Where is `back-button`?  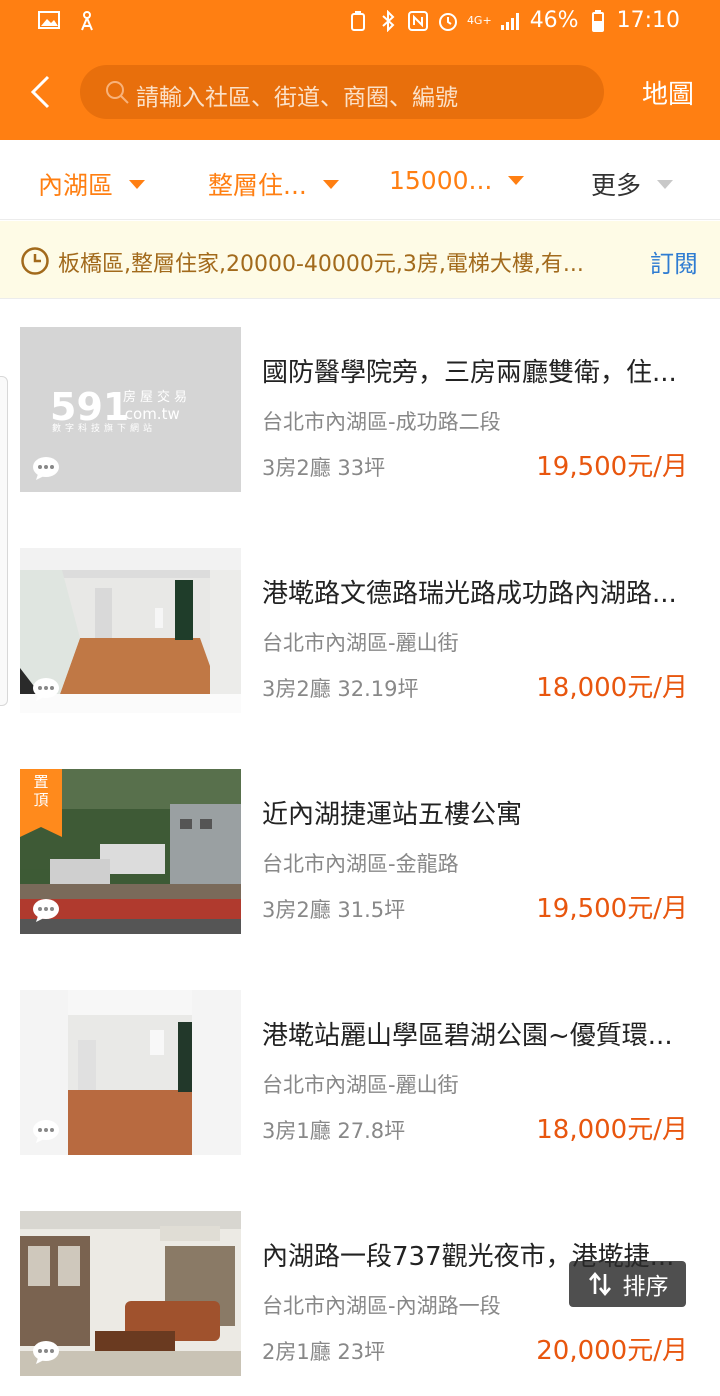 back-button is located at coordinates (40, 92).